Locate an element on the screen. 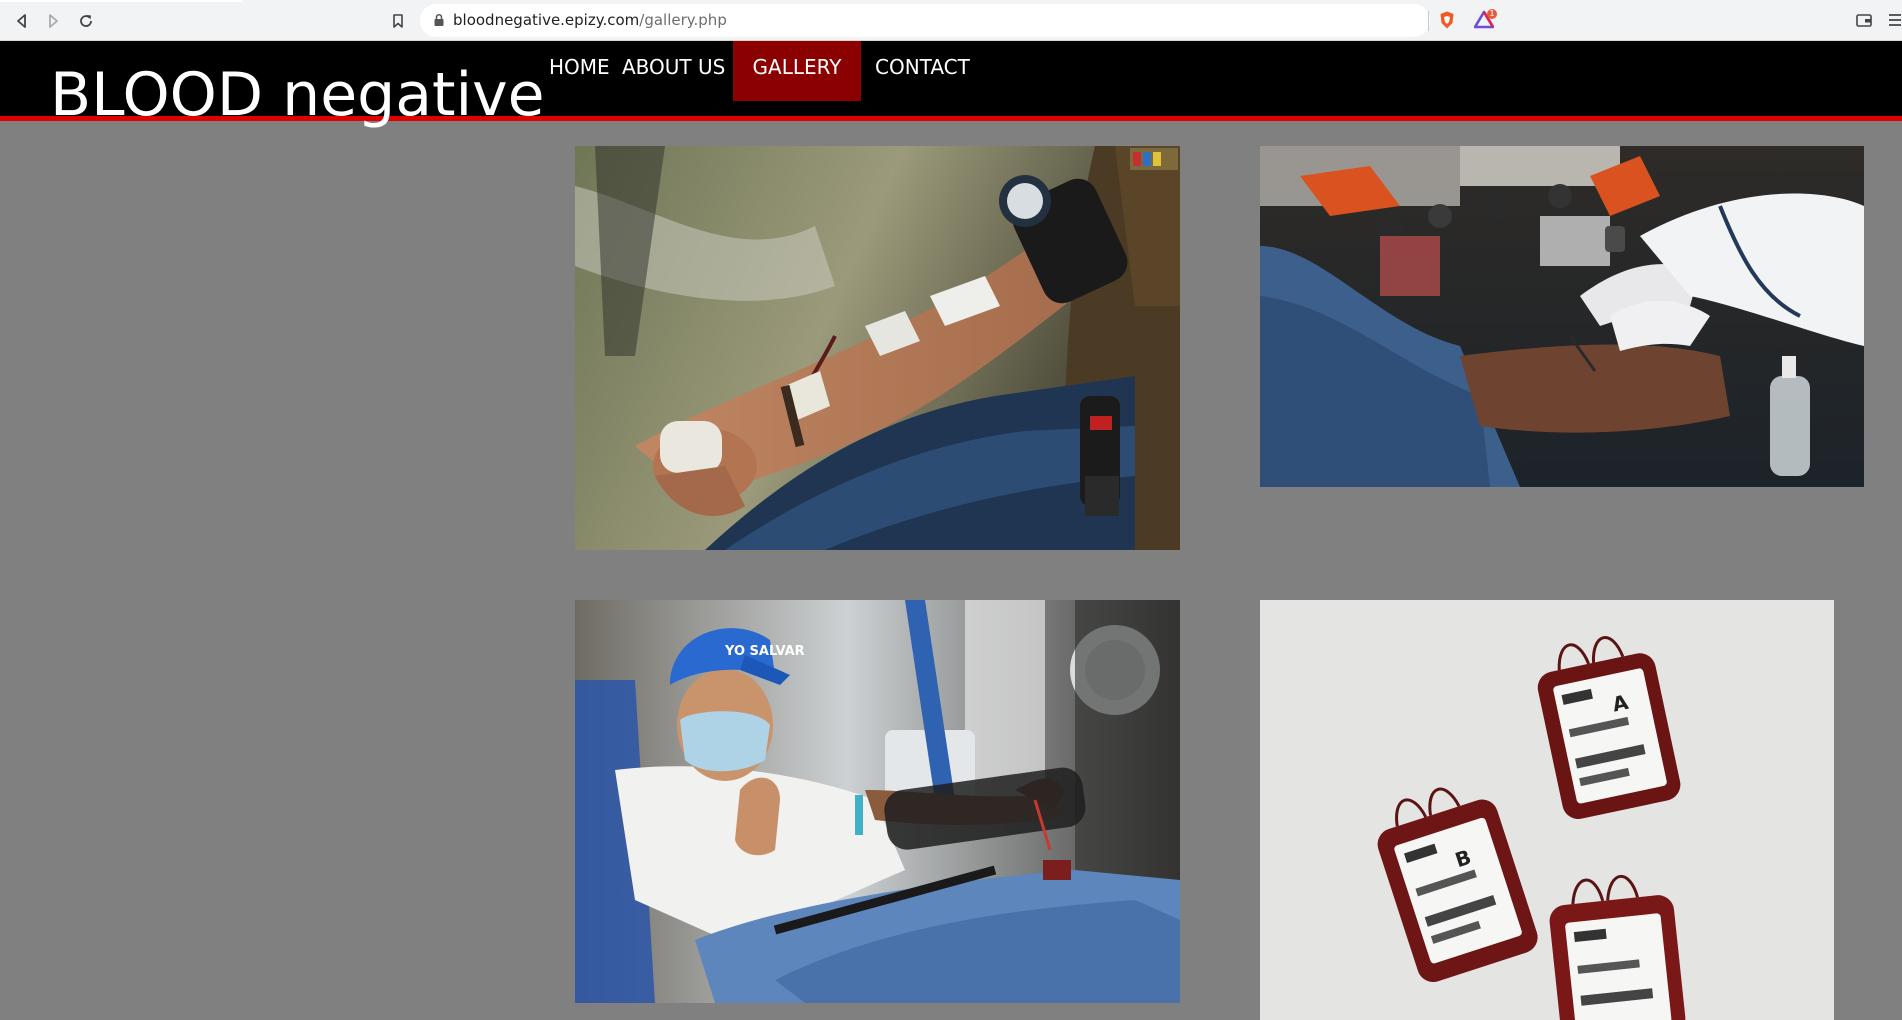 Image resolution: width=1902 pixels, height=1020 pixels. brave-shield-button is located at coordinates (1447, 20).